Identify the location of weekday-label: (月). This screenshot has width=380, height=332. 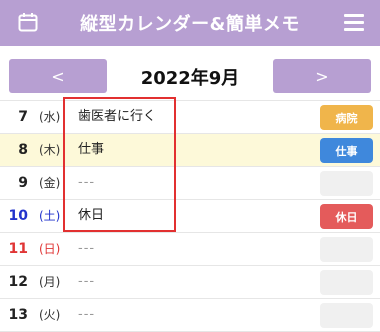
(50, 282).